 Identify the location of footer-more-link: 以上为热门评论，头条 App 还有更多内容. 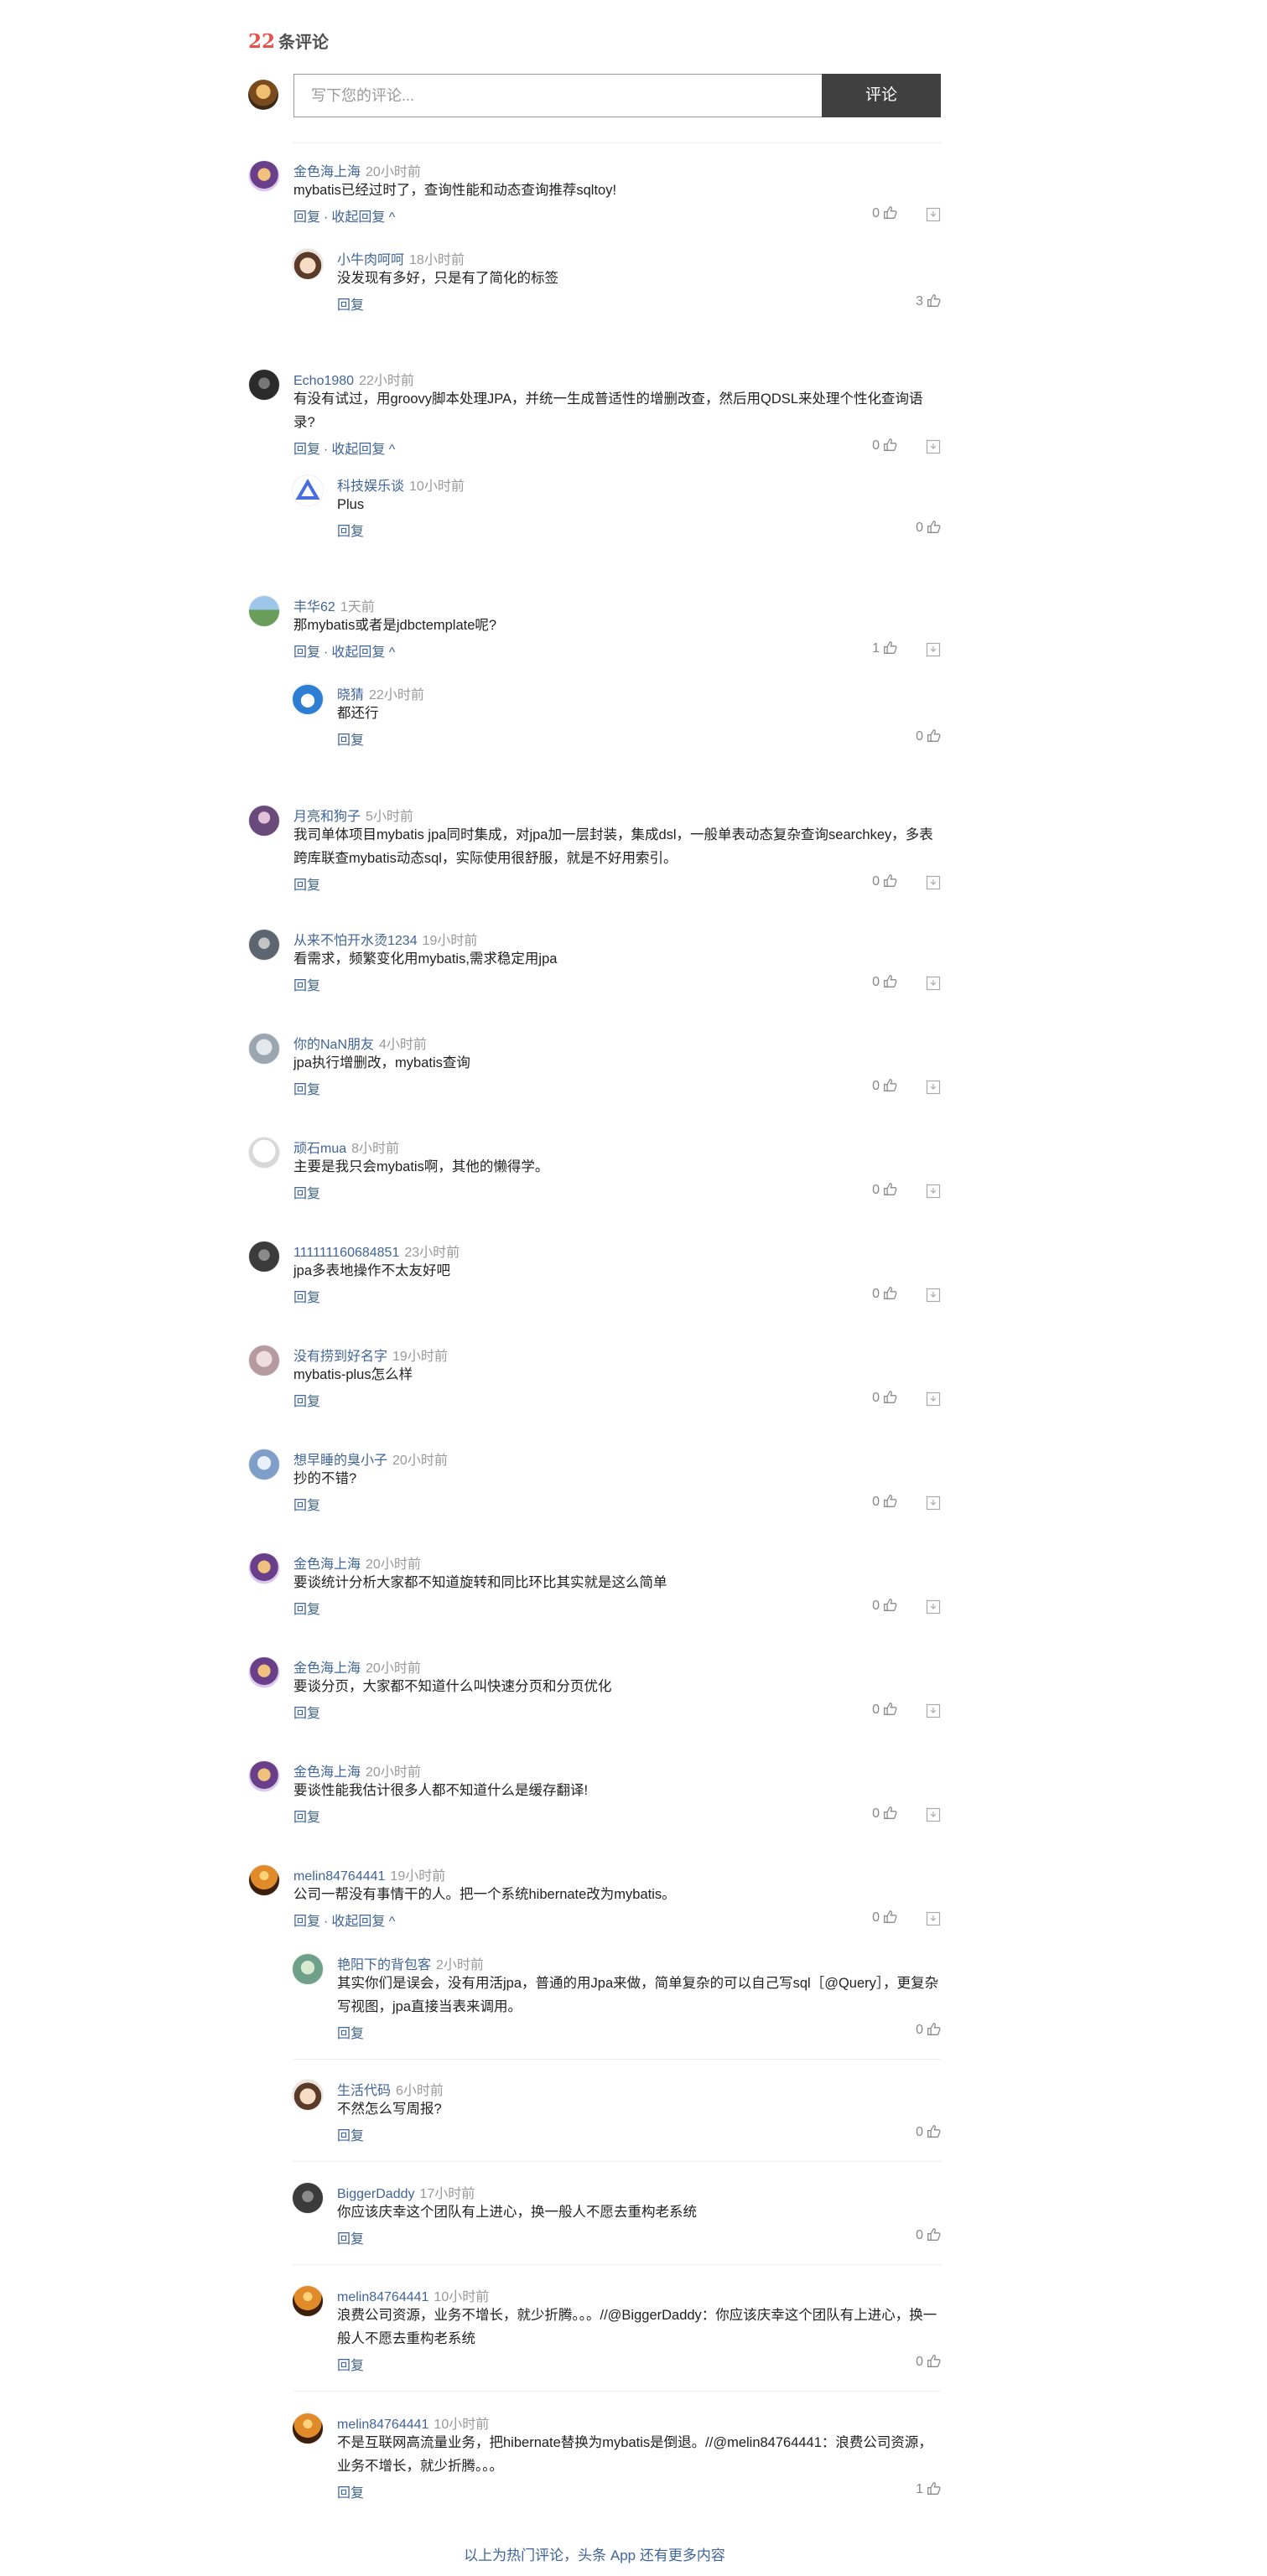
(594, 2553).